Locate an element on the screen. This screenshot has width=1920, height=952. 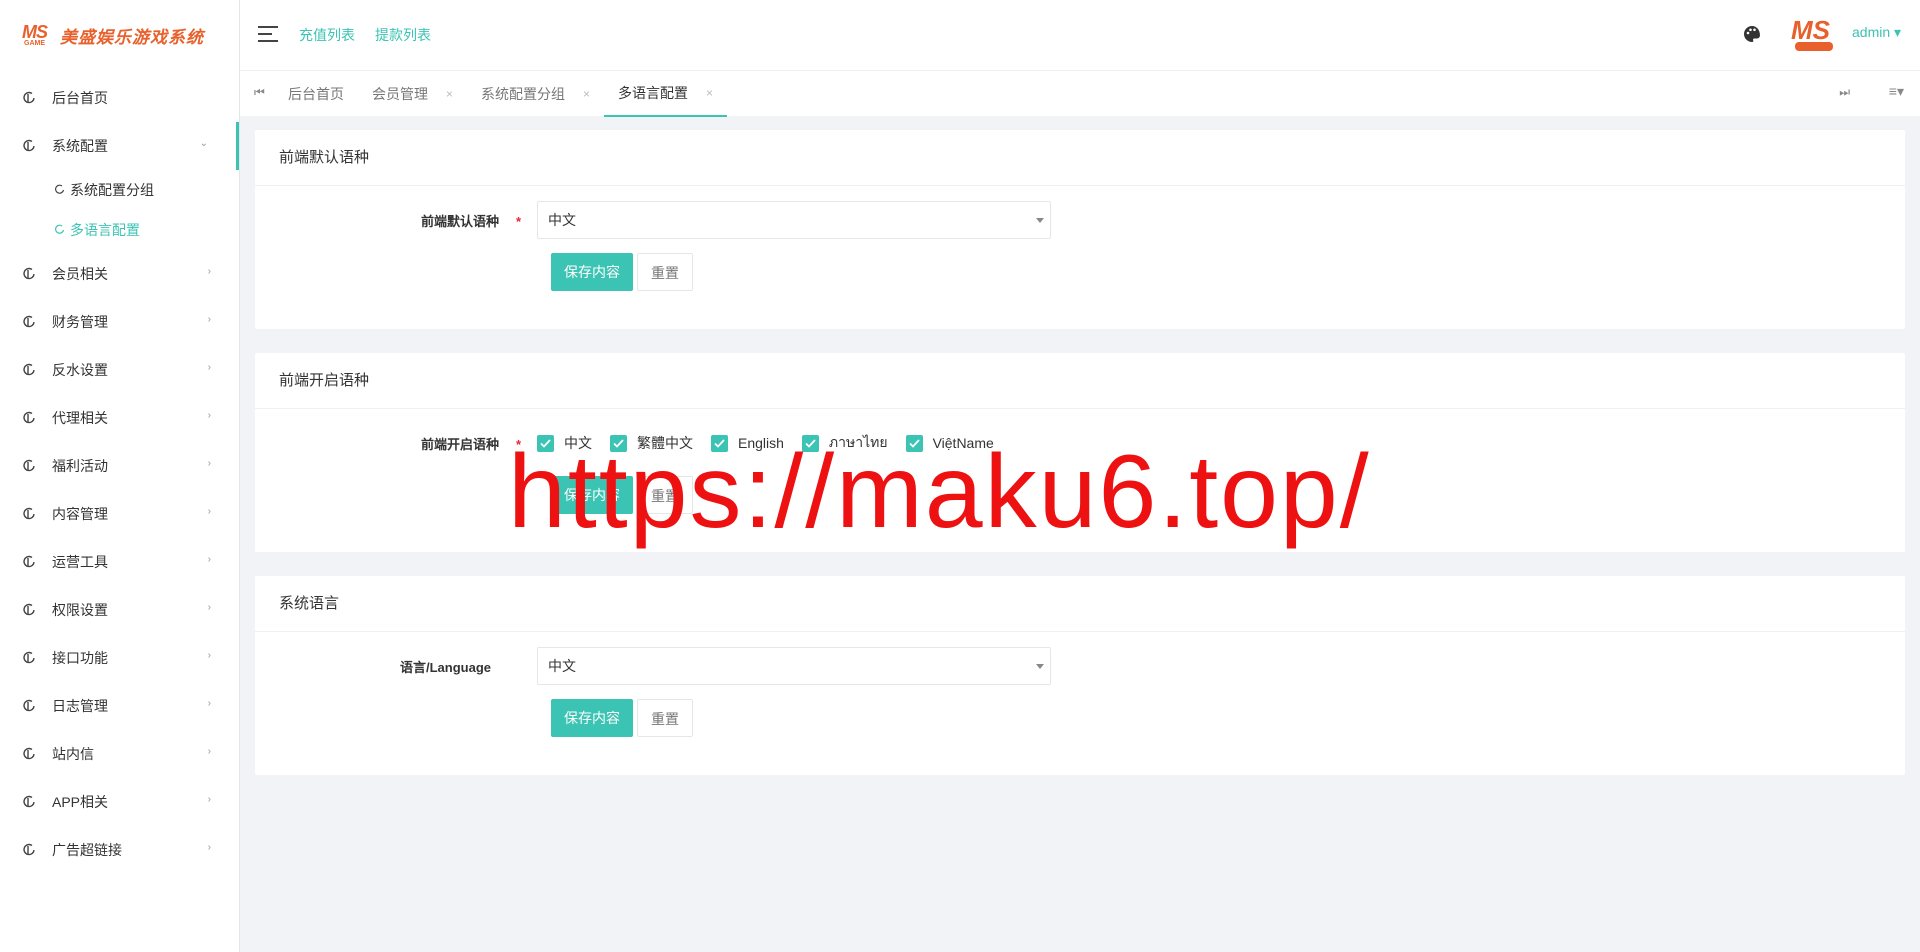
sidebar-item-agents: 代理相关 › is located at coordinates (119, 418).